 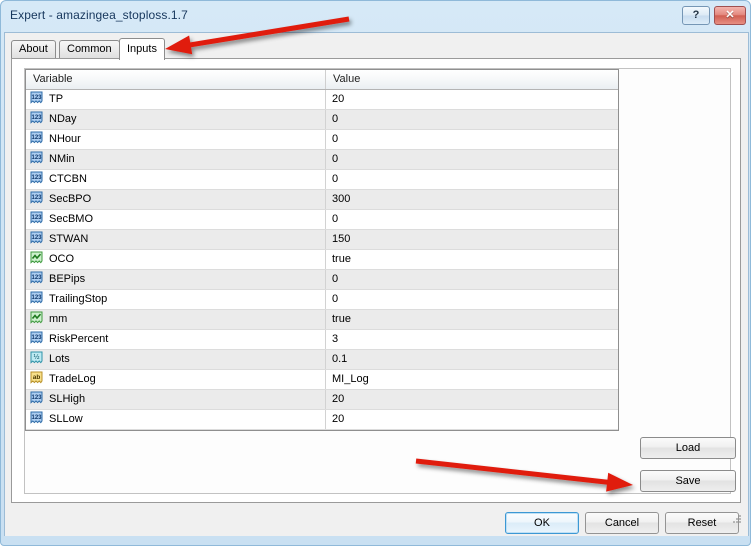 I want to click on variable-name: SLLow, so click(x=66, y=419).